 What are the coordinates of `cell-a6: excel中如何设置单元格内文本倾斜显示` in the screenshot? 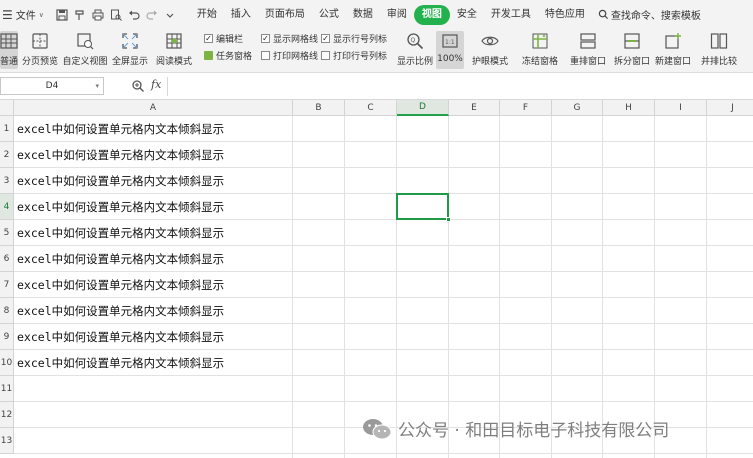 It's located at (120, 259).